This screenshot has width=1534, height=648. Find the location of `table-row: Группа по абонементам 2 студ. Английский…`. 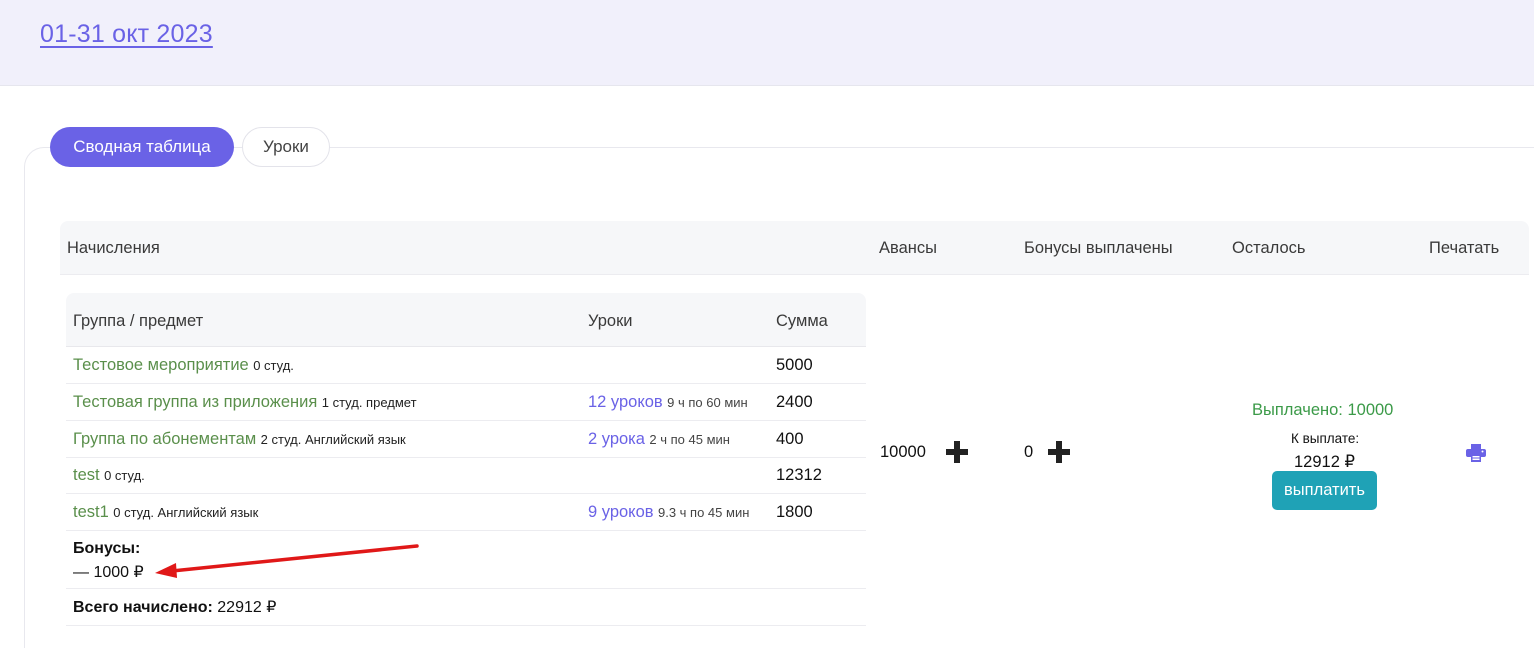

table-row: Группа по абонементам 2 студ. Английский… is located at coordinates (466, 439).